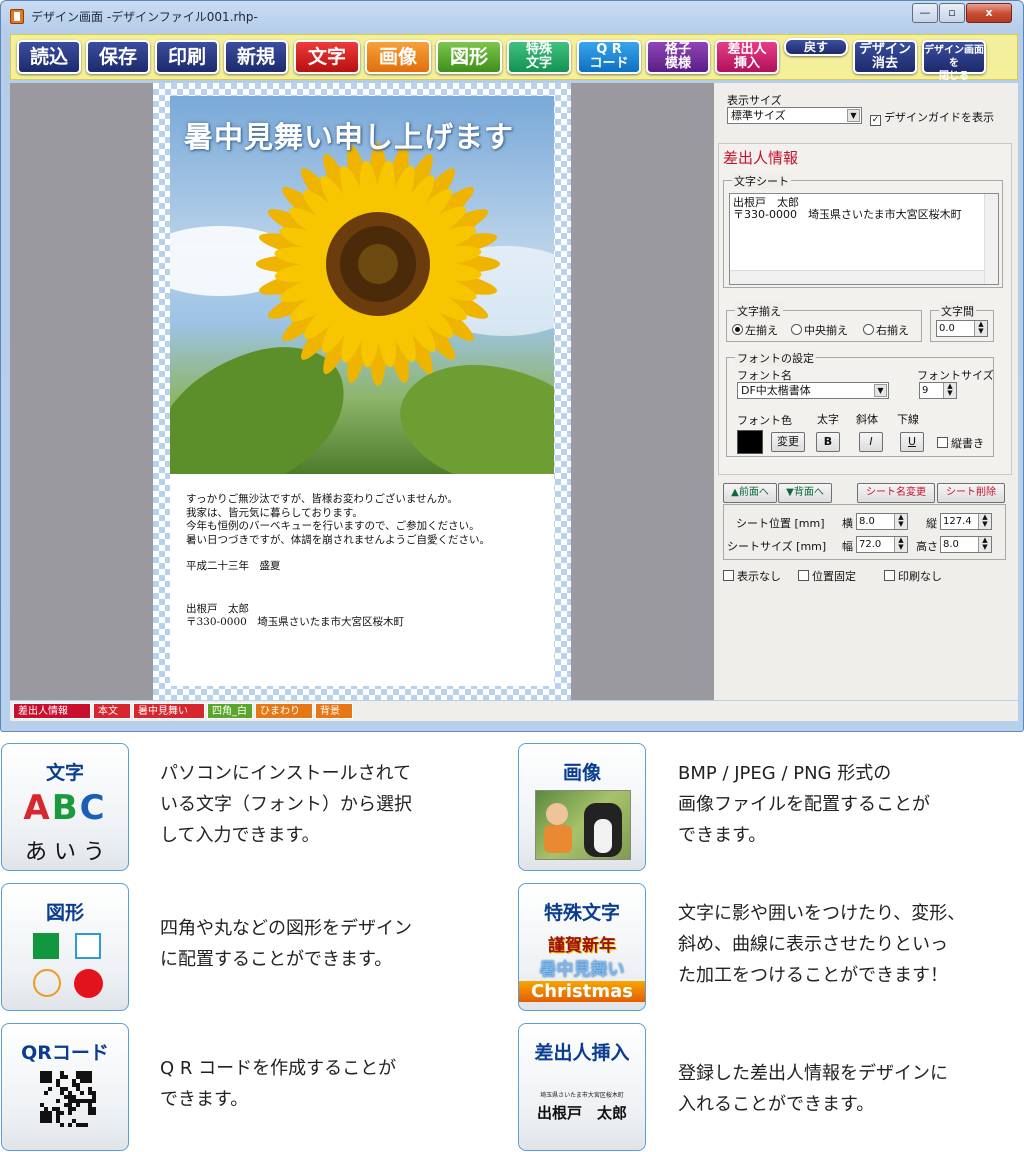 The image size is (1024, 1152). I want to click on sheet-tab: 背景, so click(334, 711).